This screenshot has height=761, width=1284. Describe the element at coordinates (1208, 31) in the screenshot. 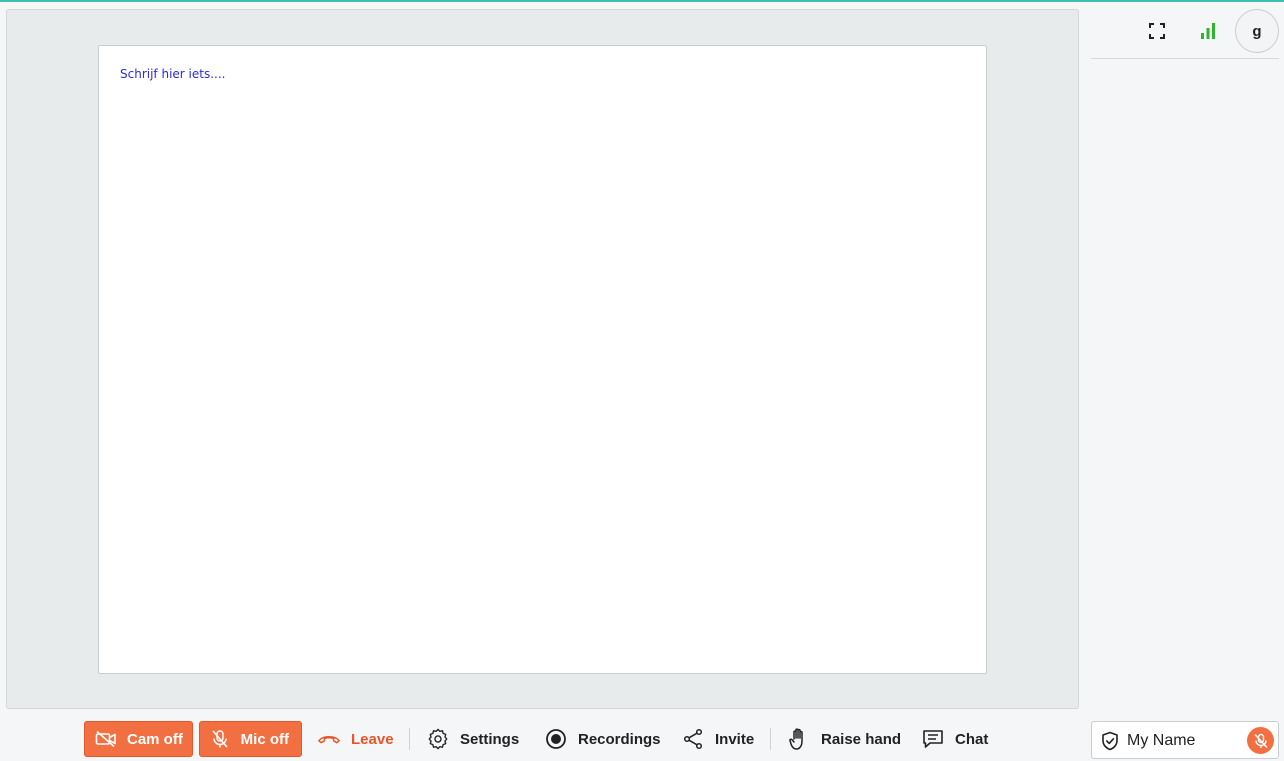

I see `signal-strength-icon` at that location.